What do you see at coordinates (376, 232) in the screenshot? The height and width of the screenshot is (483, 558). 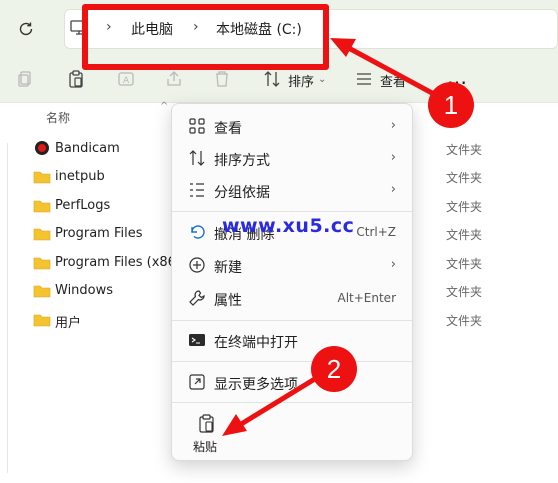 I see `shortcut-label: Ctrl+Z` at bounding box center [376, 232].